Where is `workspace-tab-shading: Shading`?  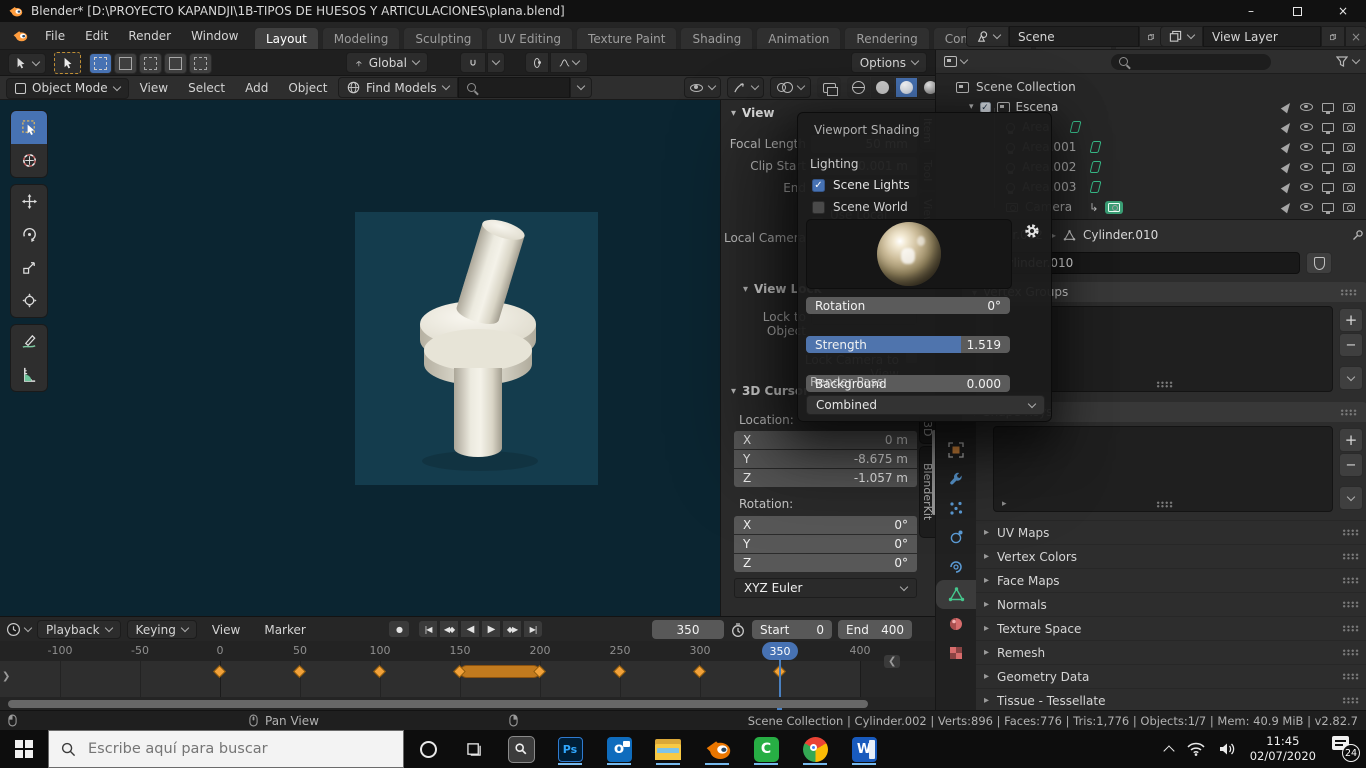 workspace-tab-shading: Shading is located at coordinates (717, 38).